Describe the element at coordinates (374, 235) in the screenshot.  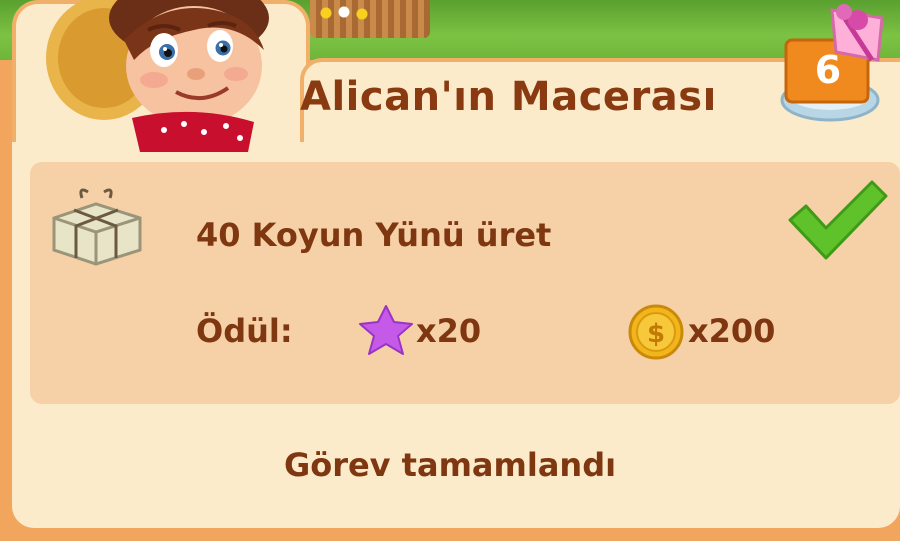
I see `task-description: 40 Koyun Yünü üret` at that location.